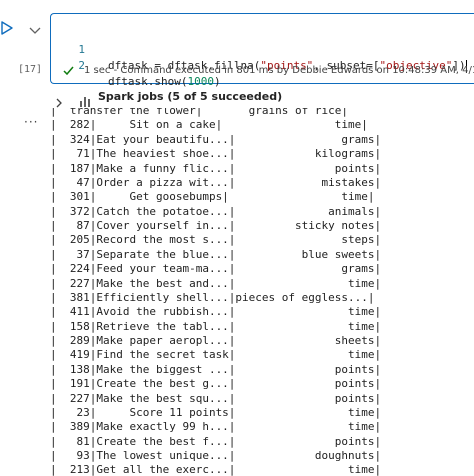 Image resolution: width=474 pixels, height=476 pixels. What do you see at coordinates (216, 398) in the screenshot?
I see `output-row: | 227|Make the best squ...| points|` at bounding box center [216, 398].